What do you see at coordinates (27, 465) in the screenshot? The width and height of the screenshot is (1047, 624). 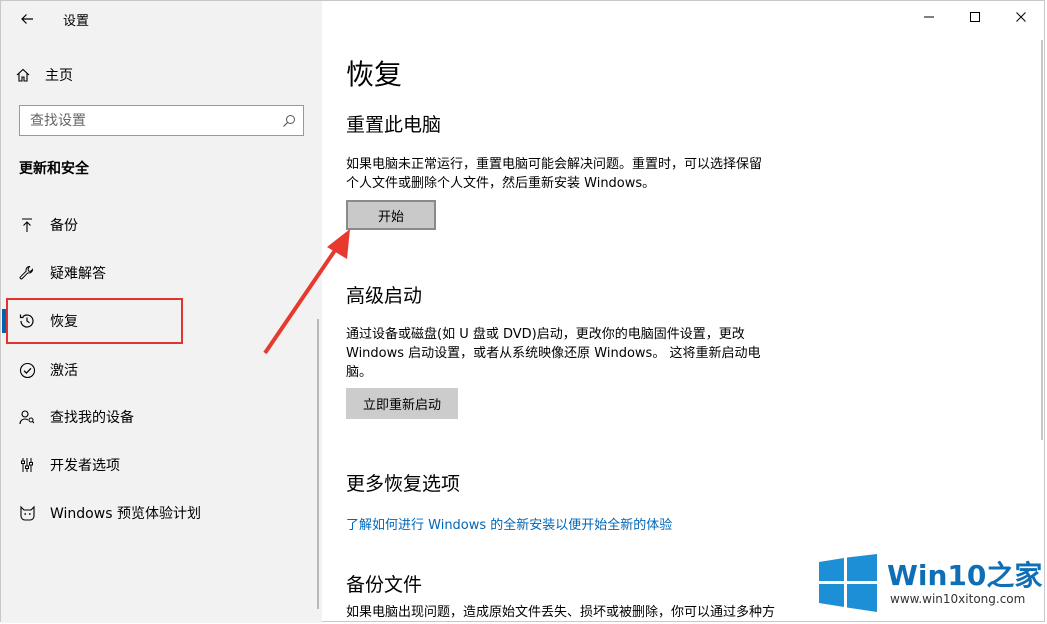 I see `sliders-icon` at bounding box center [27, 465].